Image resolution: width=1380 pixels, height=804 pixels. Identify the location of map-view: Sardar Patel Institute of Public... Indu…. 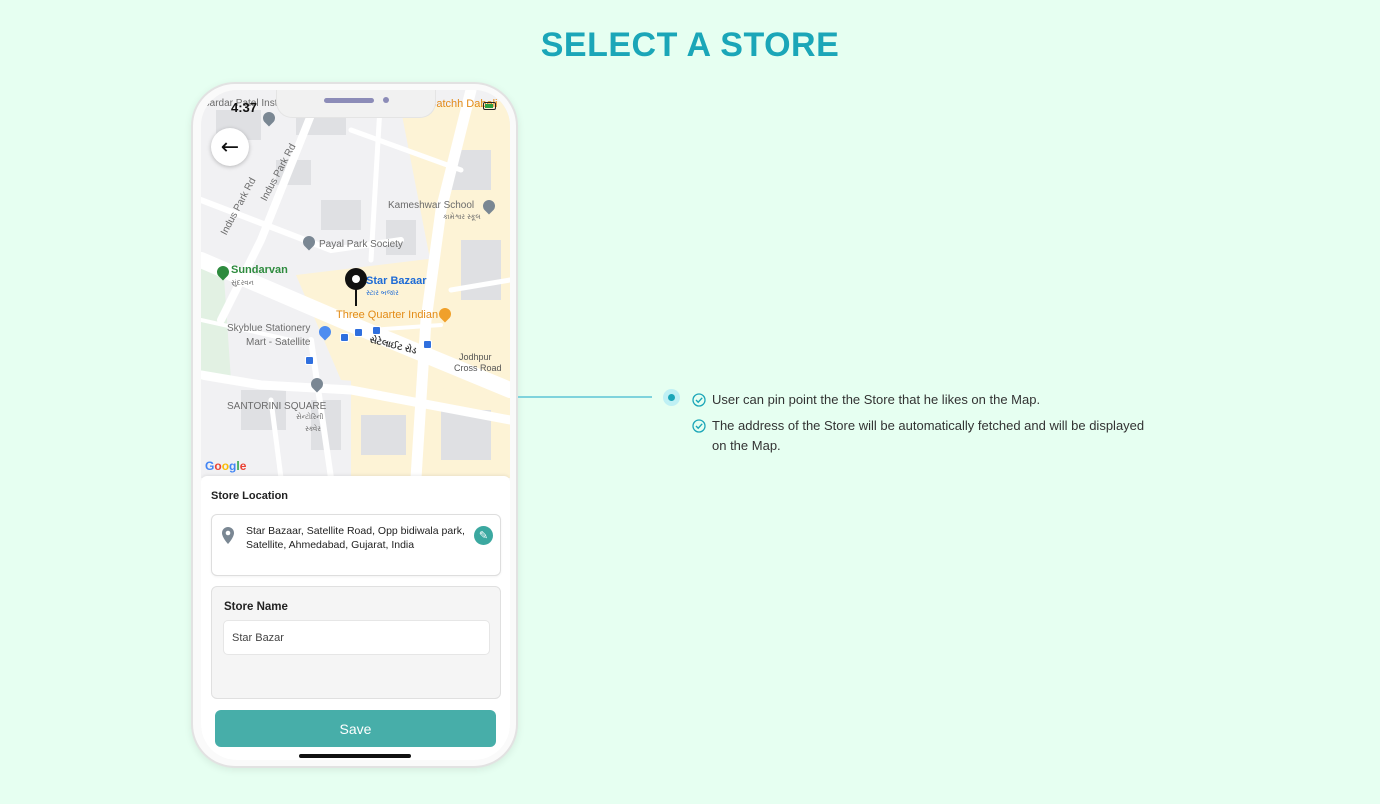
(355, 284).